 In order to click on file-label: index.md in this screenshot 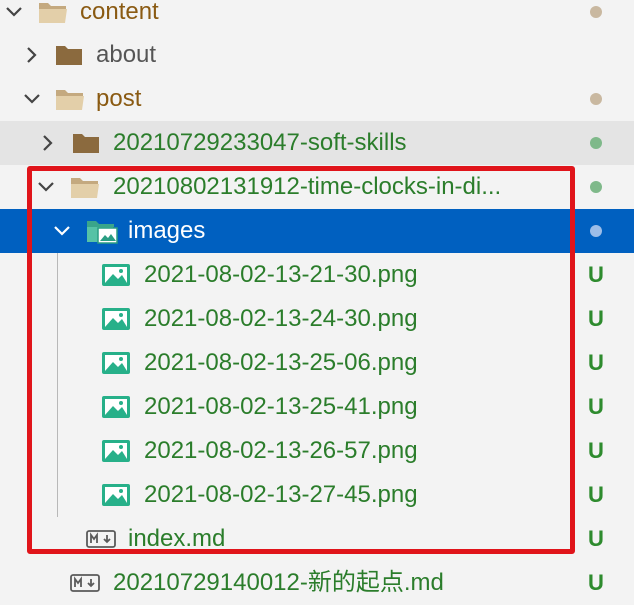, I will do `click(177, 538)`.